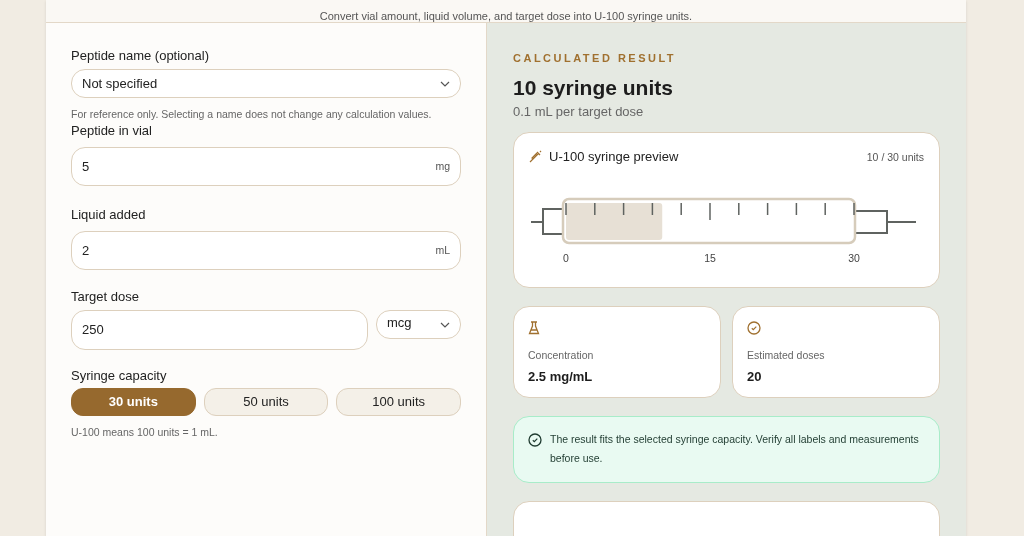  What do you see at coordinates (579, 110) in the screenshot?
I see `result-subtitle: 0.1 mL per target dose` at bounding box center [579, 110].